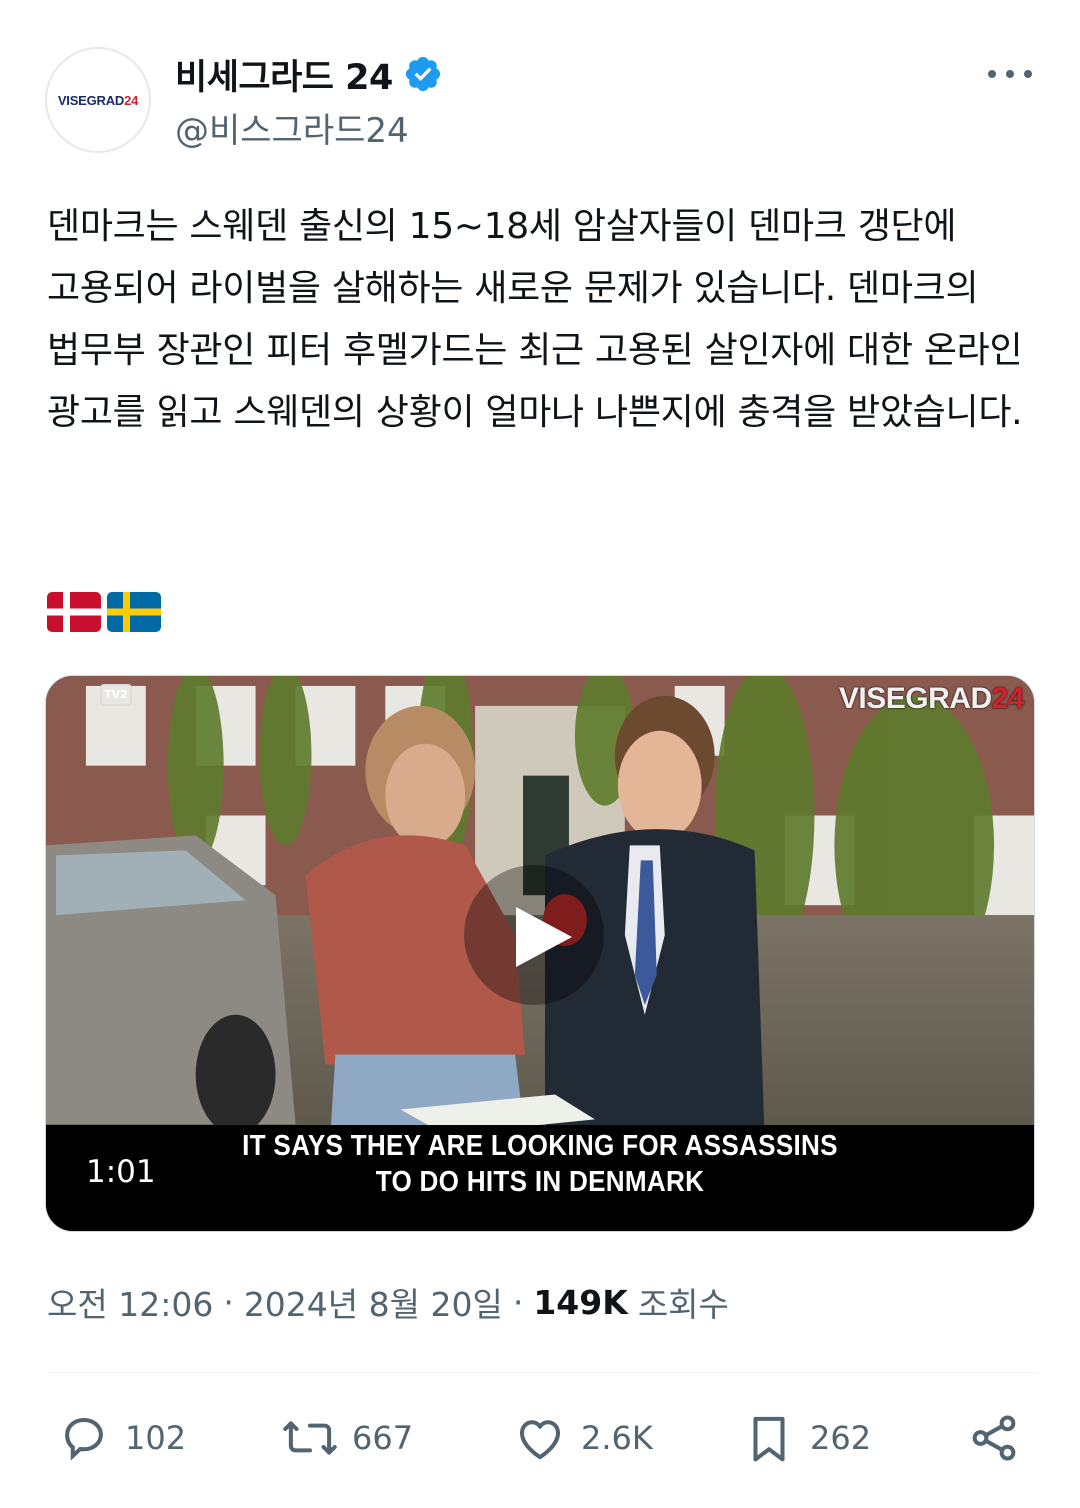 The image size is (1080, 1508). What do you see at coordinates (542, 1372) in the screenshot?
I see `divider` at bounding box center [542, 1372].